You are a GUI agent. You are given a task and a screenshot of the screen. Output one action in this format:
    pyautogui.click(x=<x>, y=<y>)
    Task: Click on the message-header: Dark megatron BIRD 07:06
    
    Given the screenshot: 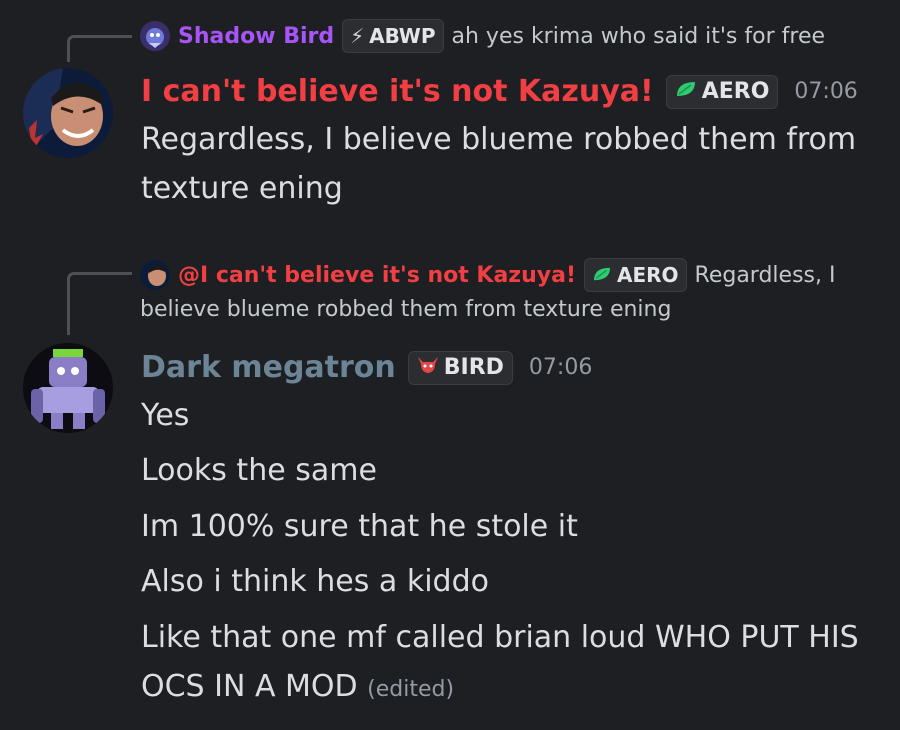 What is the action you would take?
    pyautogui.click(x=366, y=367)
    